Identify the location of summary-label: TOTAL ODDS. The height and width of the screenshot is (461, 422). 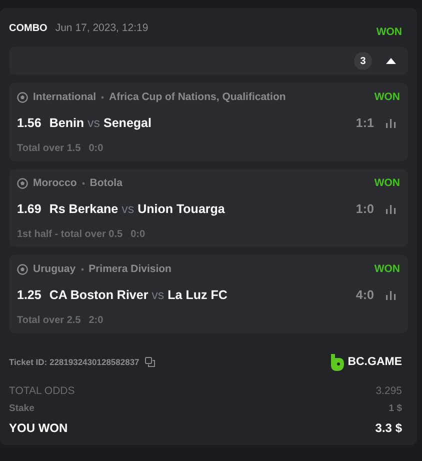
(42, 391).